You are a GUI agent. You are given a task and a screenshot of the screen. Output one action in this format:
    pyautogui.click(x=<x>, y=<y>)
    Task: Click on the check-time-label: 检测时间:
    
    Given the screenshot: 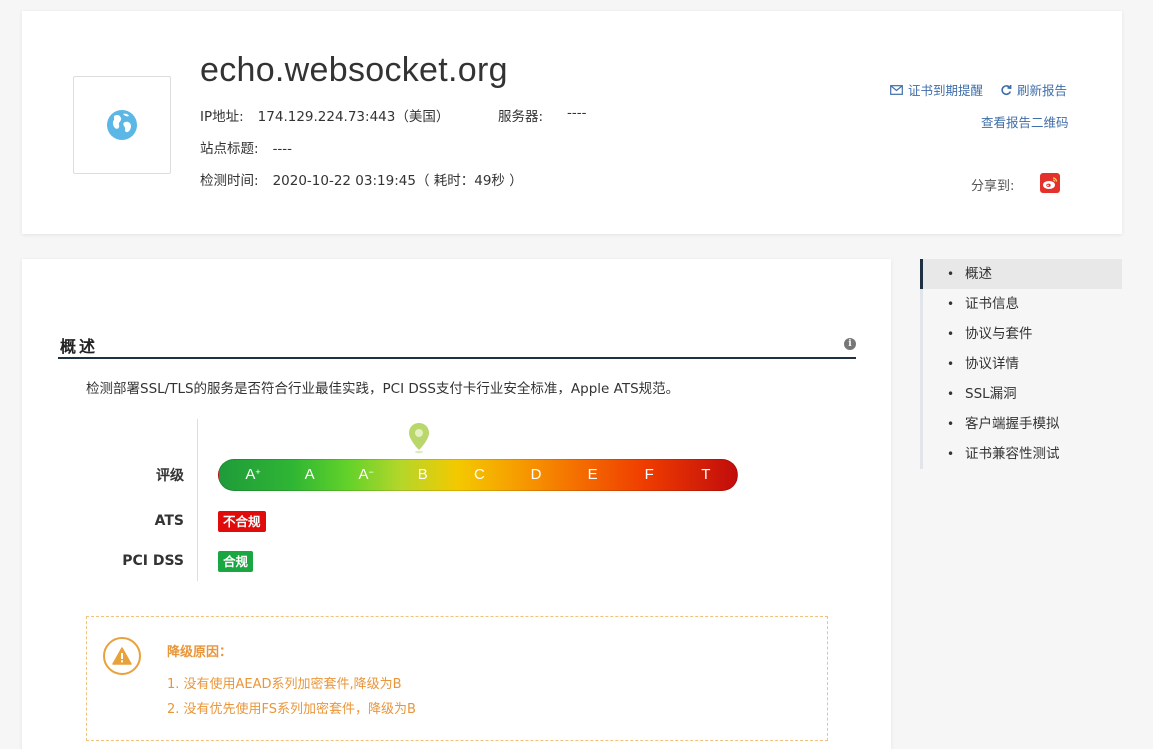 What is the action you would take?
    pyautogui.click(x=229, y=181)
    